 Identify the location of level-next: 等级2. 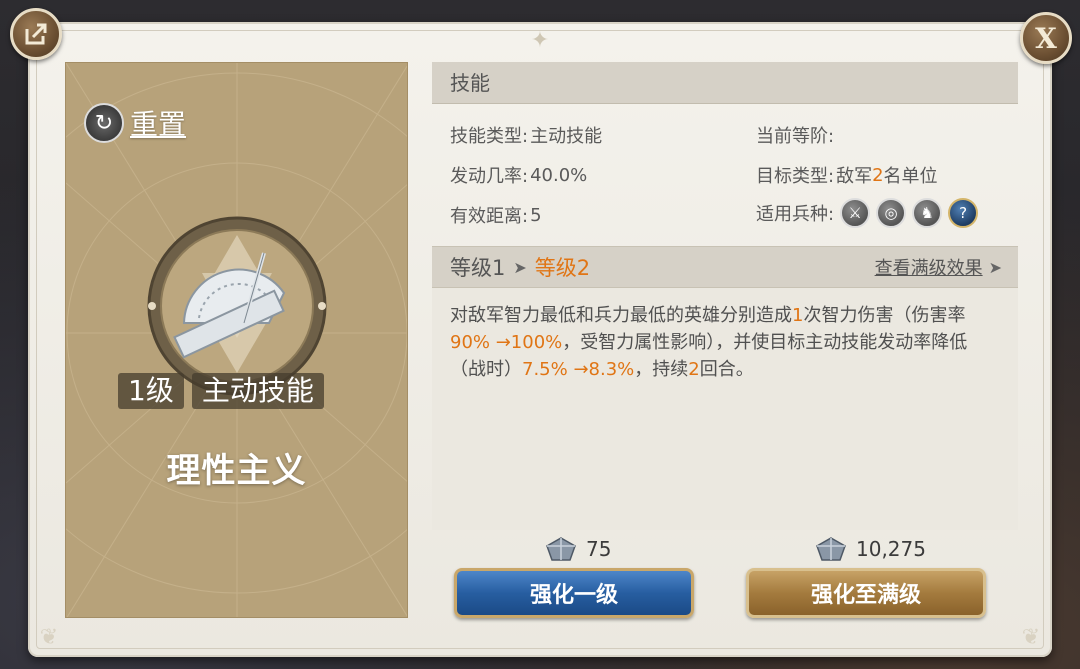
(562, 268).